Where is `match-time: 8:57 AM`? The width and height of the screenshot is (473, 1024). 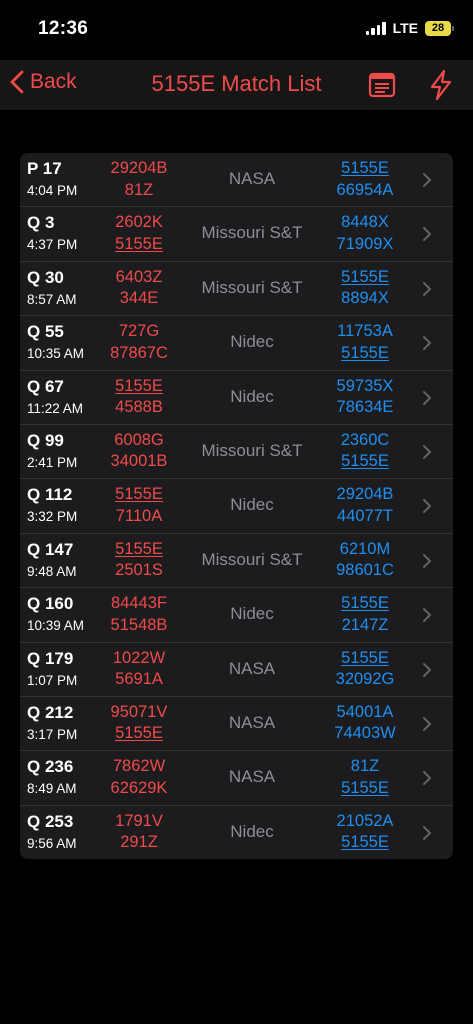
match-time: 8:57 AM is located at coordinates (52, 299).